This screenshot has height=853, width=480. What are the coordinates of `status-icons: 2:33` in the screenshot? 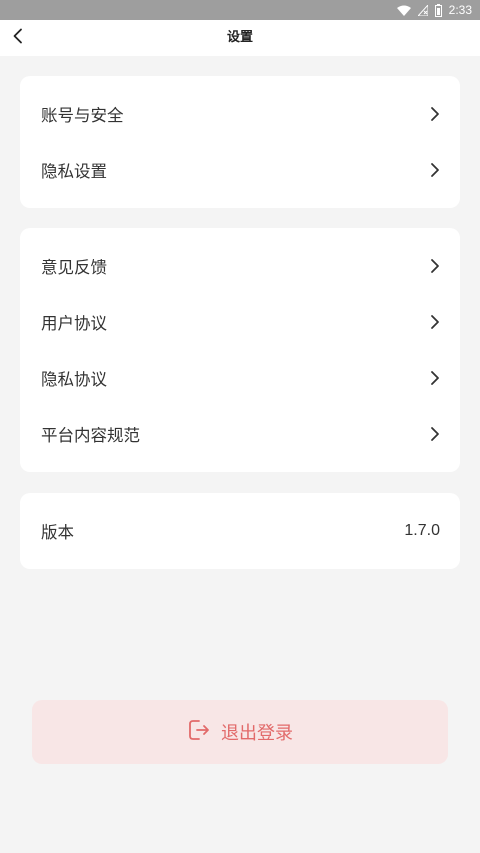 It's located at (434, 10).